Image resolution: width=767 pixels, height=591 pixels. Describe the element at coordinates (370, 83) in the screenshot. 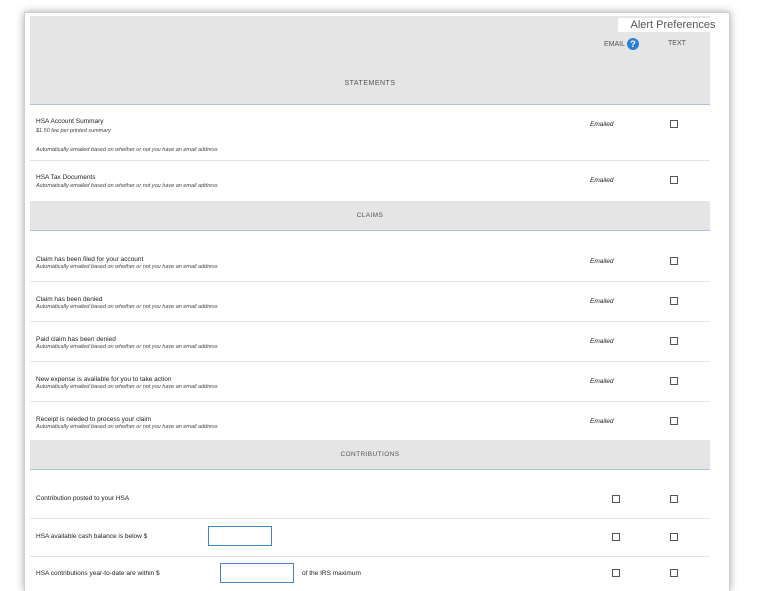

I see `section-title-statements: STATEMENTS` at that location.